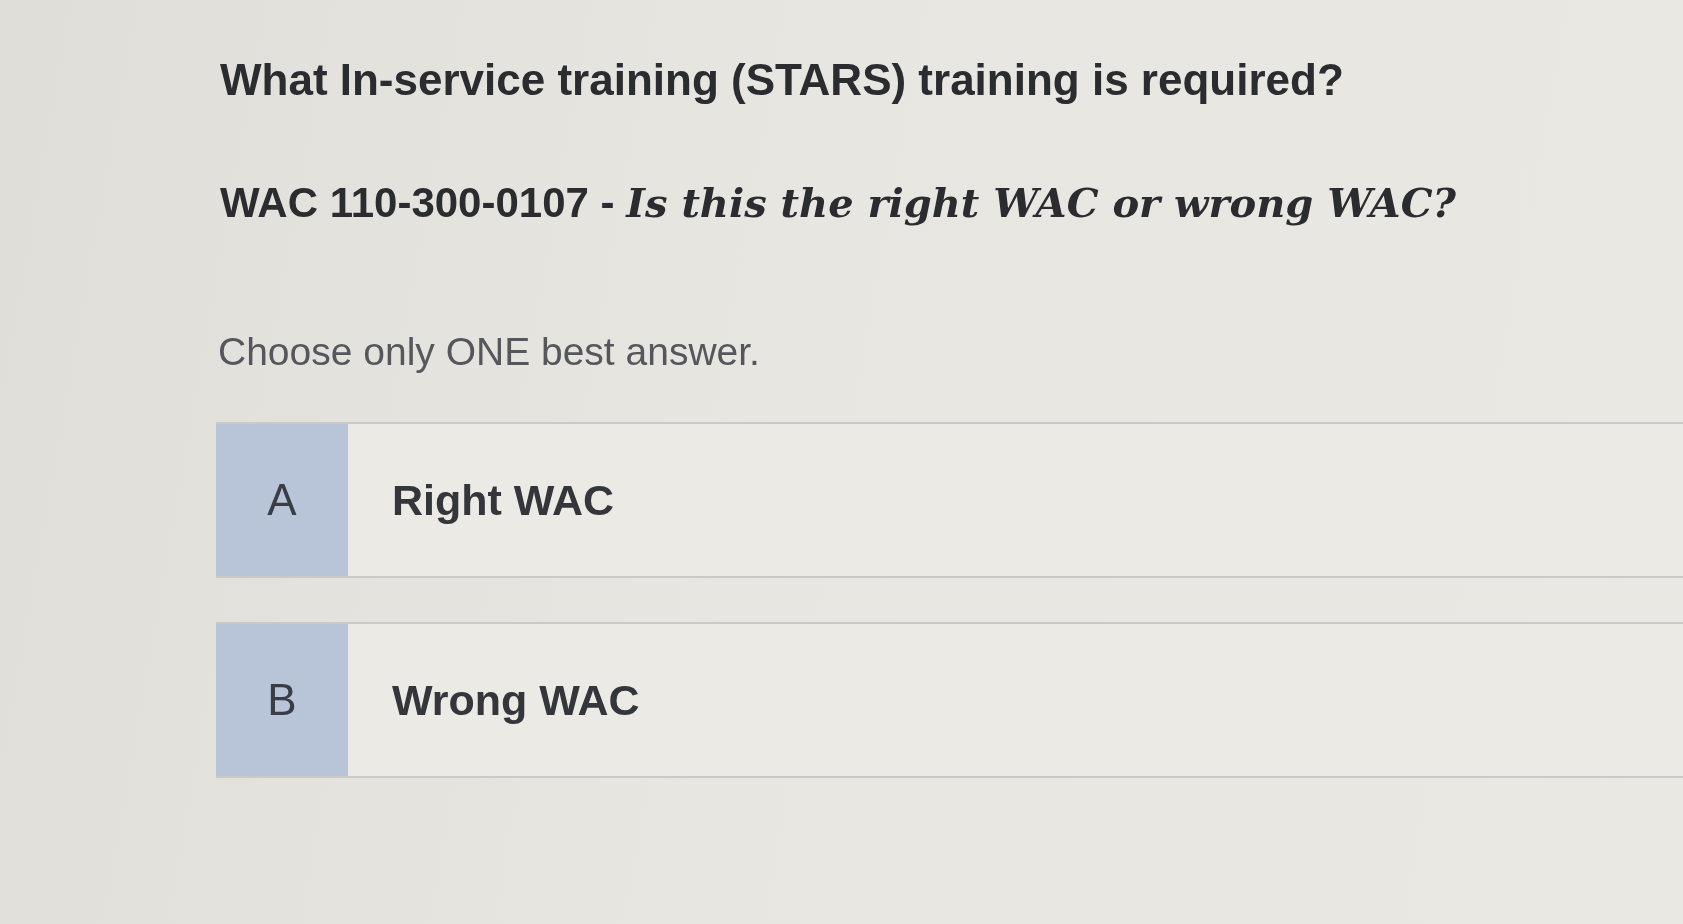 The image size is (1683, 924). What do you see at coordinates (782, 80) in the screenshot?
I see `question-title: What In-service training (STARS) training is required?` at bounding box center [782, 80].